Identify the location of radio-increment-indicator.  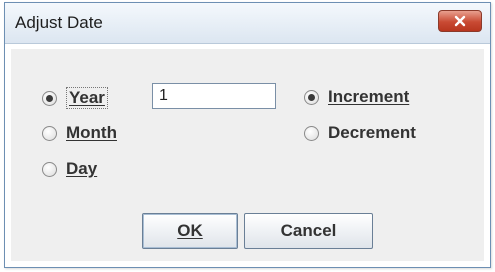
(311, 97).